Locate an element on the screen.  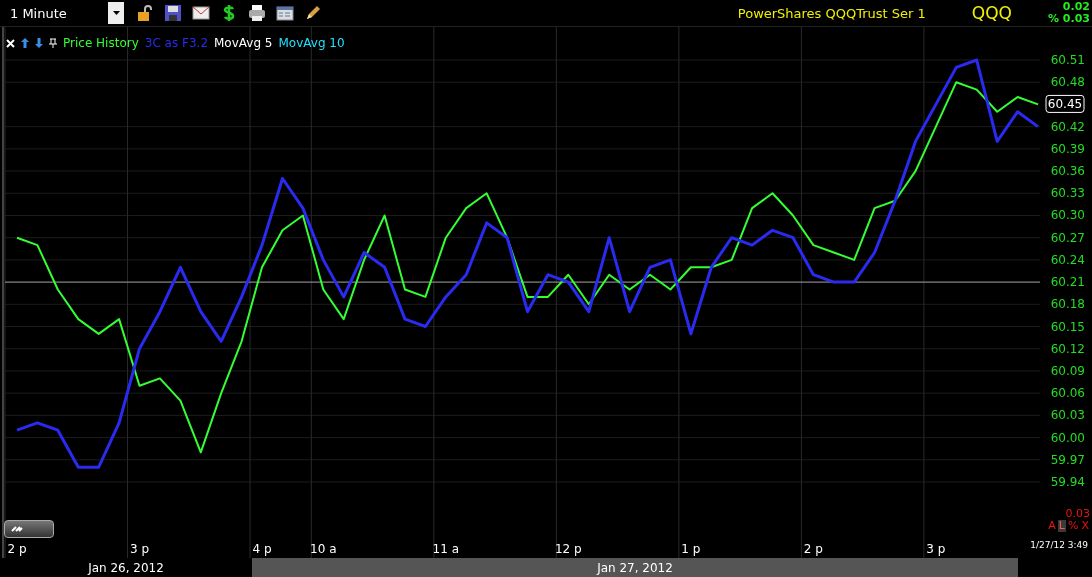
x-tick-label: 1 p is located at coordinates (691, 549).